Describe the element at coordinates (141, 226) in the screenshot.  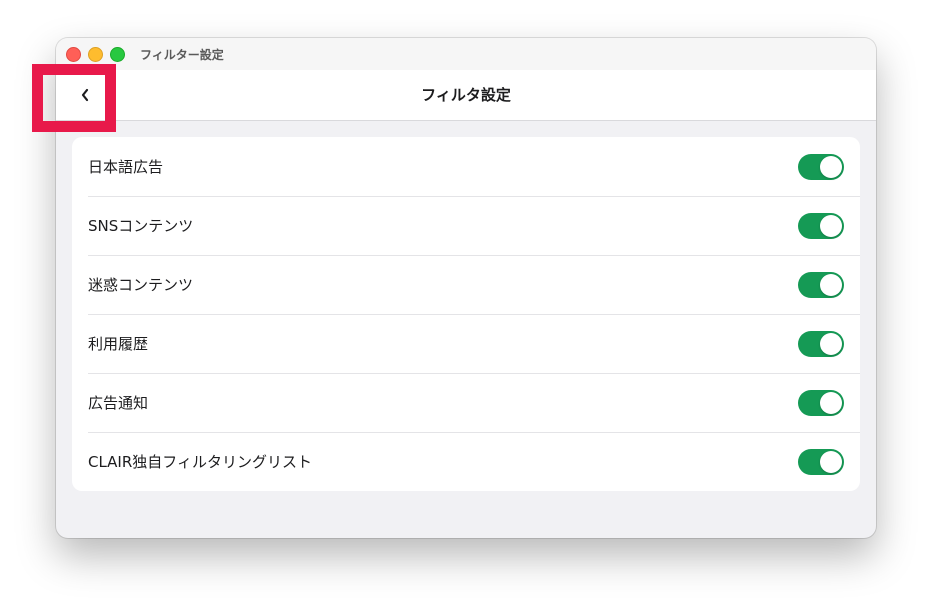
I see `setting-label: SNSコンテンツ` at that location.